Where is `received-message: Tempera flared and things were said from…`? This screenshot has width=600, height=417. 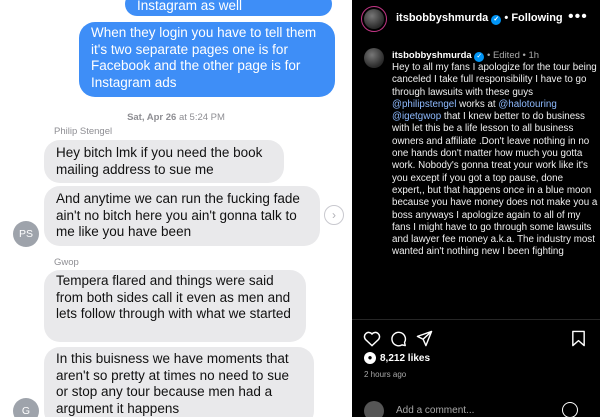
received-message: Tempera flared and things were said from… is located at coordinates (175, 306).